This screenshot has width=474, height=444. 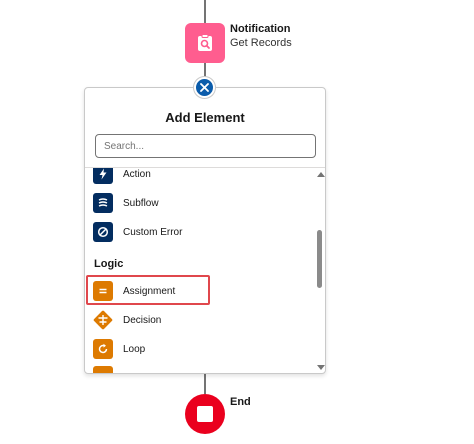 What do you see at coordinates (103, 176) in the screenshot?
I see `lightning-icon` at bounding box center [103, 176].